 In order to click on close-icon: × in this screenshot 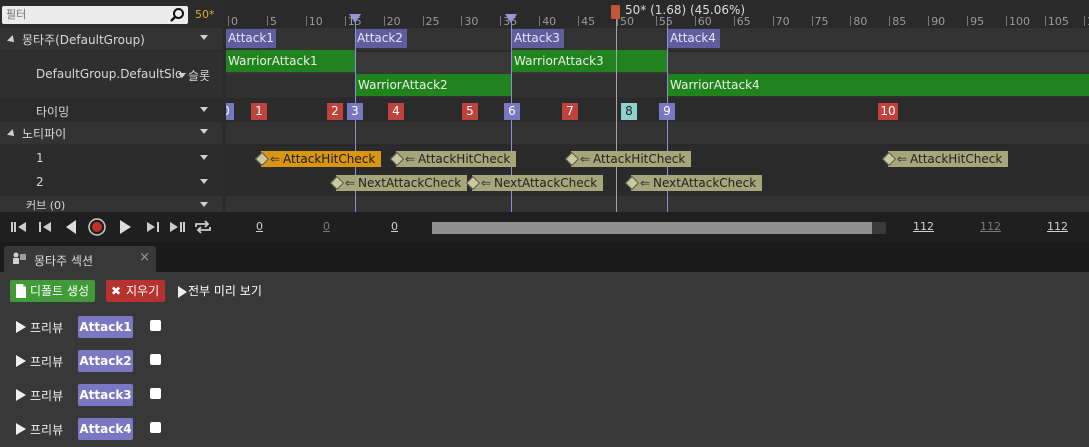, I will do `click(144, 257)`.